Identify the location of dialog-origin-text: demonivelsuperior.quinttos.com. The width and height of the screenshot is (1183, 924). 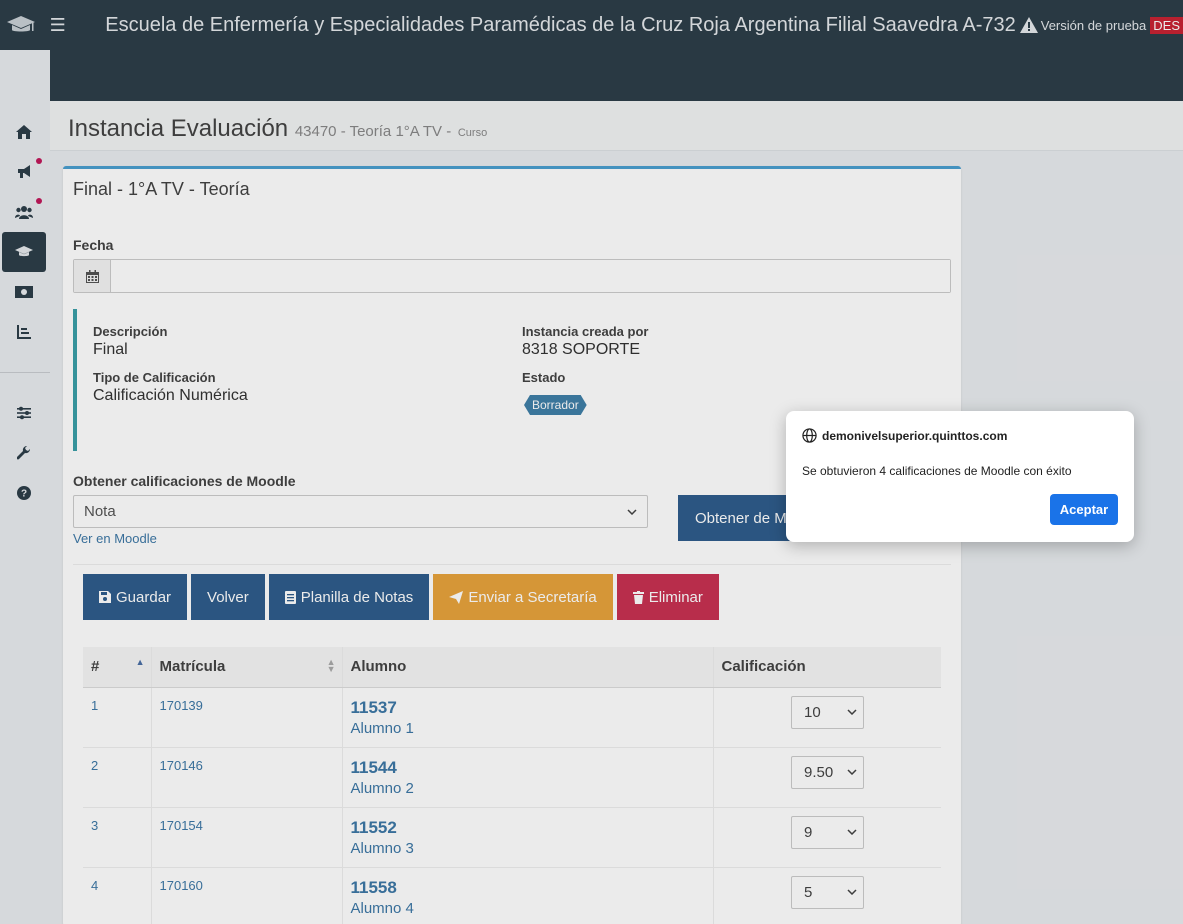
(915, 435).